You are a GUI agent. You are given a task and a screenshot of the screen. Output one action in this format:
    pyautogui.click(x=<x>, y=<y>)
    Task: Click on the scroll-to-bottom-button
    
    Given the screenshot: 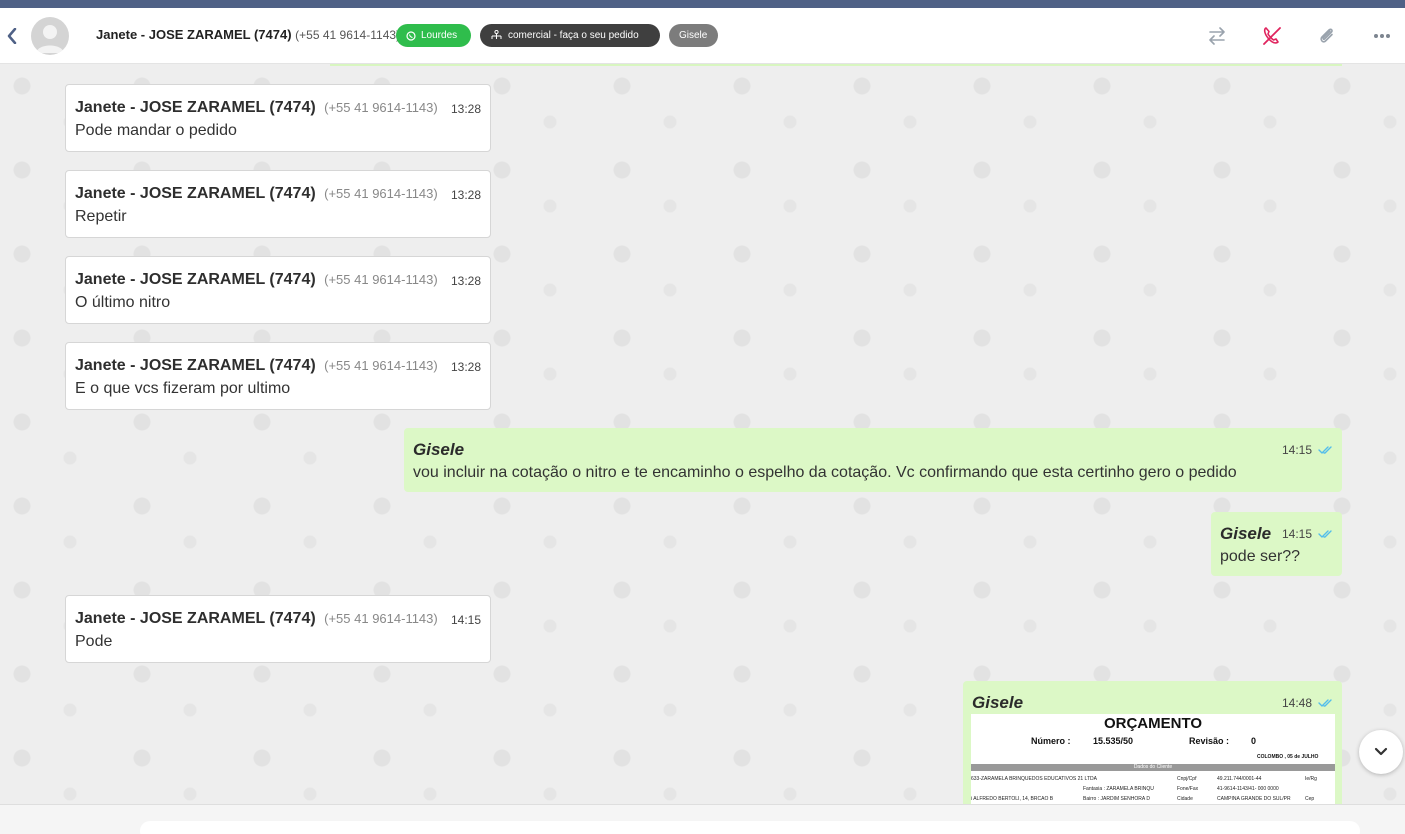 What is the action you would take?
    pyautogui.click(x=1381, y=752)
    